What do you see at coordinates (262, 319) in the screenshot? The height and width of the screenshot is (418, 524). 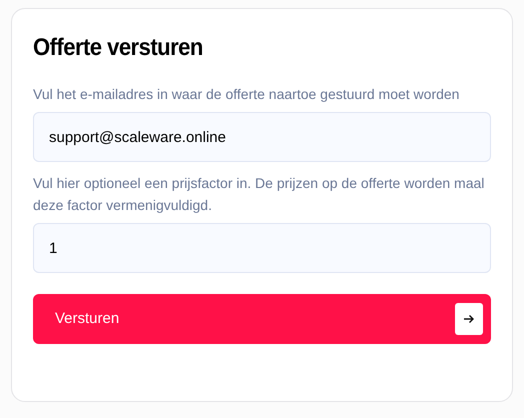 I see `submit-button: Versturen` at bounding box center [262, 319].